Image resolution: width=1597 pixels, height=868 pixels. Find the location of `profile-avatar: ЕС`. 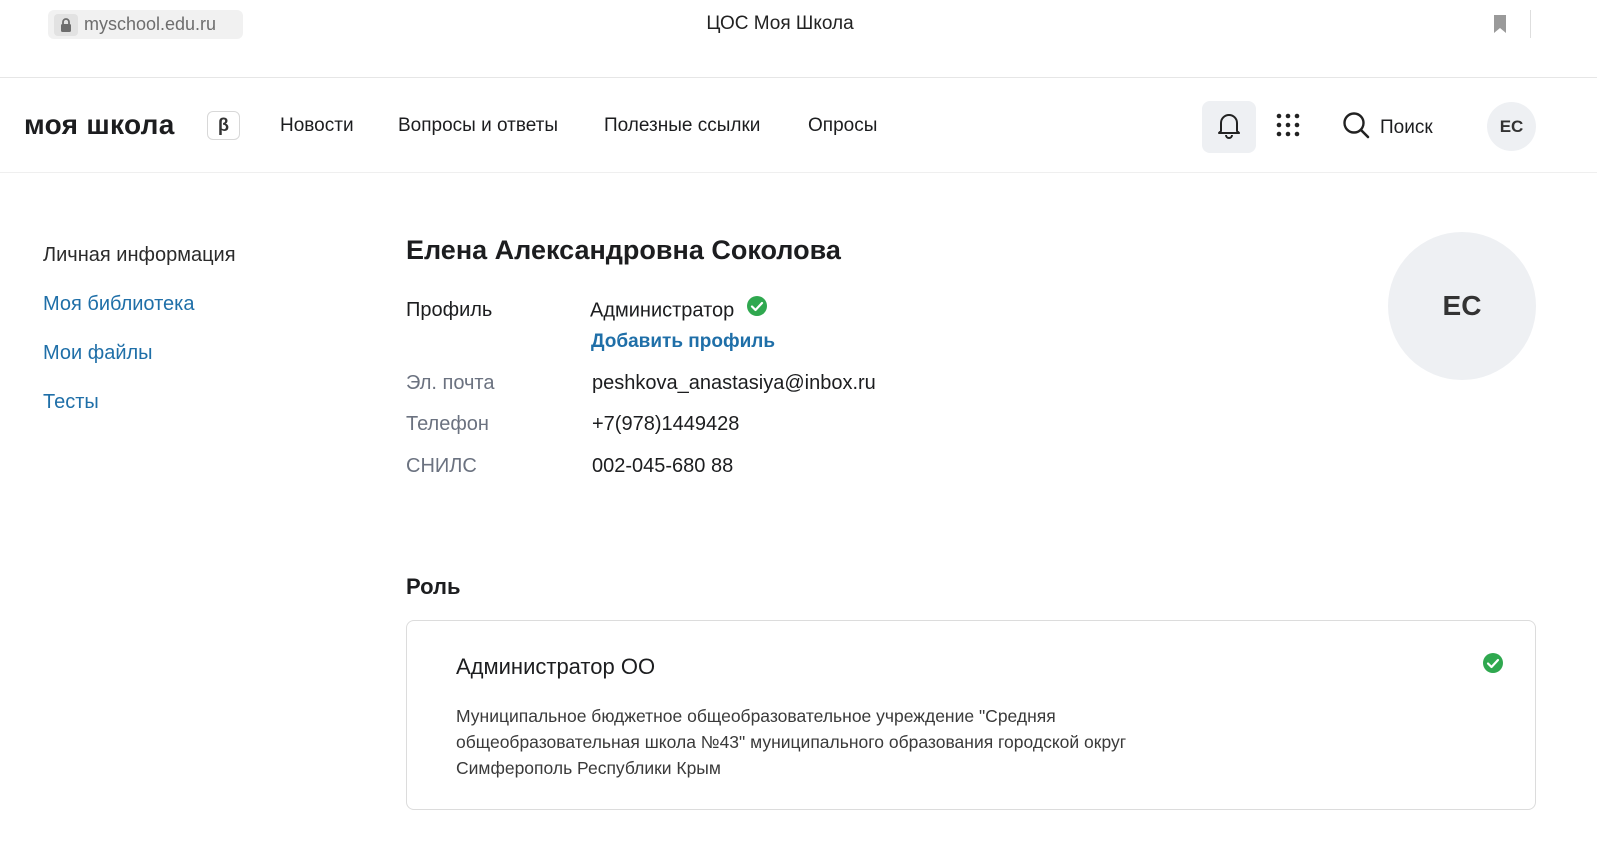

profile-avatar: ЕС is located at coordinates (1462, 306).